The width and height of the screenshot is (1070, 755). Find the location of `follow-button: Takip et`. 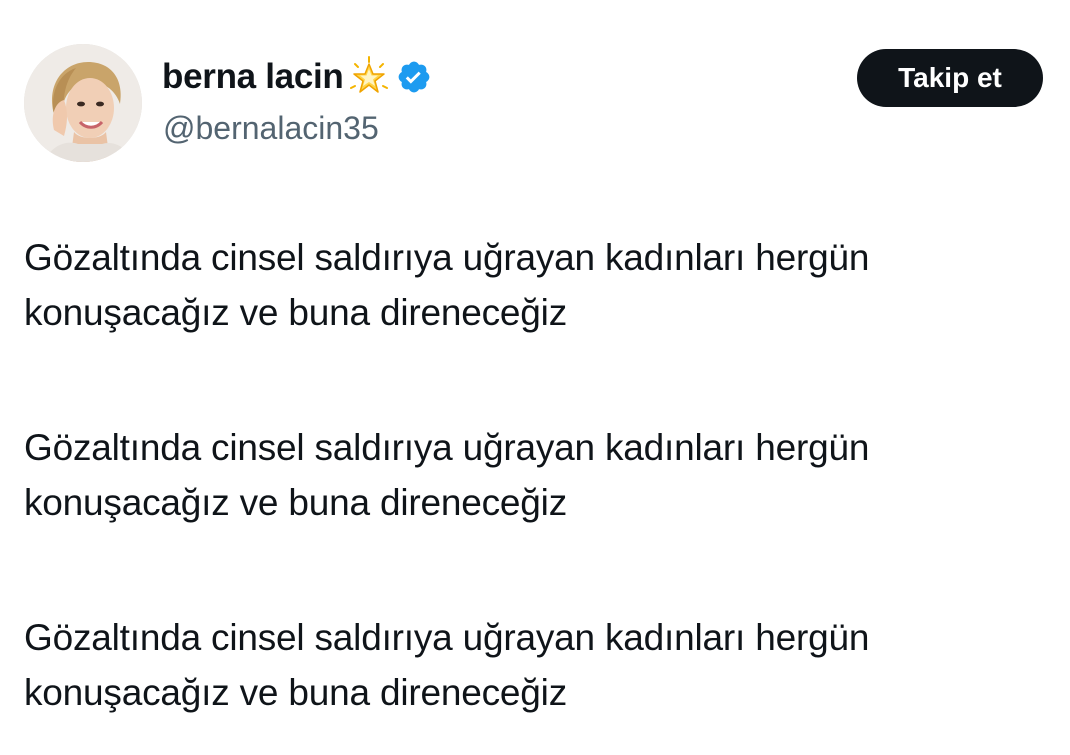

follow-button: Takip et is located at coordinates (950, 78).